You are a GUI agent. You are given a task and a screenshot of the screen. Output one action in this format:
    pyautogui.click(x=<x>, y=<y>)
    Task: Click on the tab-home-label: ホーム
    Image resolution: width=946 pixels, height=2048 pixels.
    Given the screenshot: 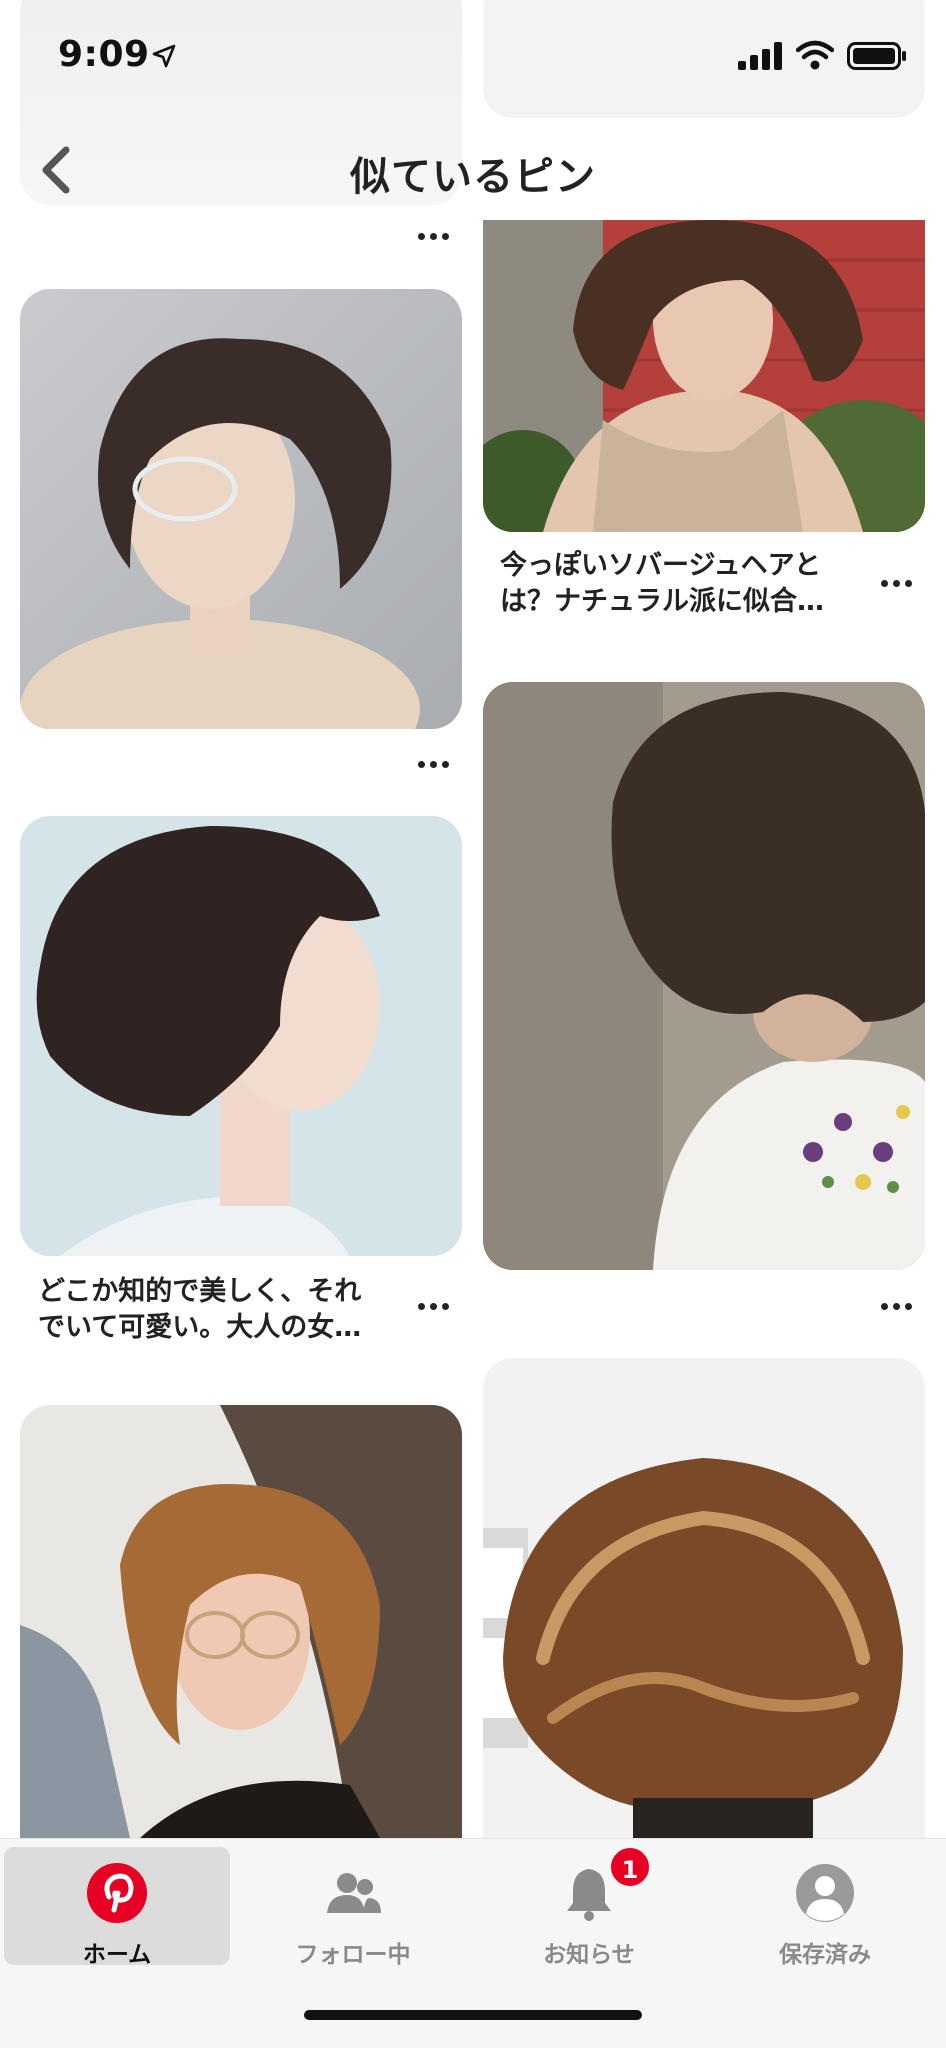 What is the action you would take?
    pyautogui.click(x=117, y=1955)
    